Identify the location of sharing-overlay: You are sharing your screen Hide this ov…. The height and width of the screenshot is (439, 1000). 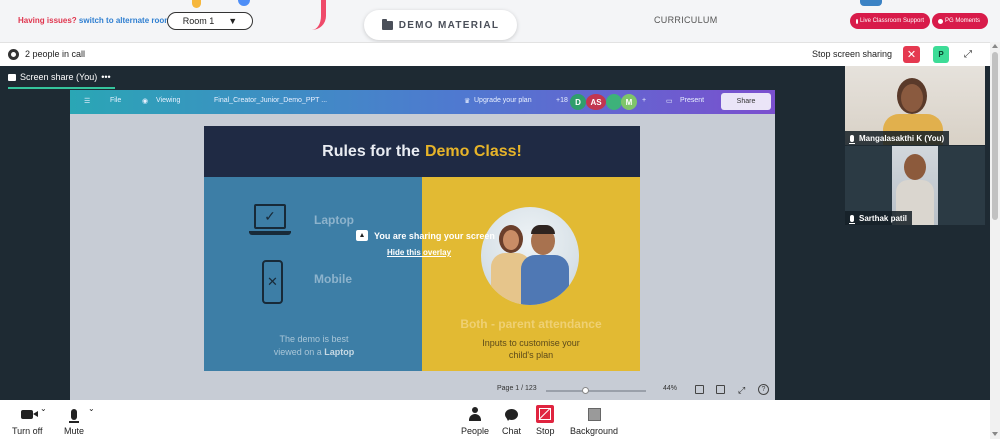
(425, 243).